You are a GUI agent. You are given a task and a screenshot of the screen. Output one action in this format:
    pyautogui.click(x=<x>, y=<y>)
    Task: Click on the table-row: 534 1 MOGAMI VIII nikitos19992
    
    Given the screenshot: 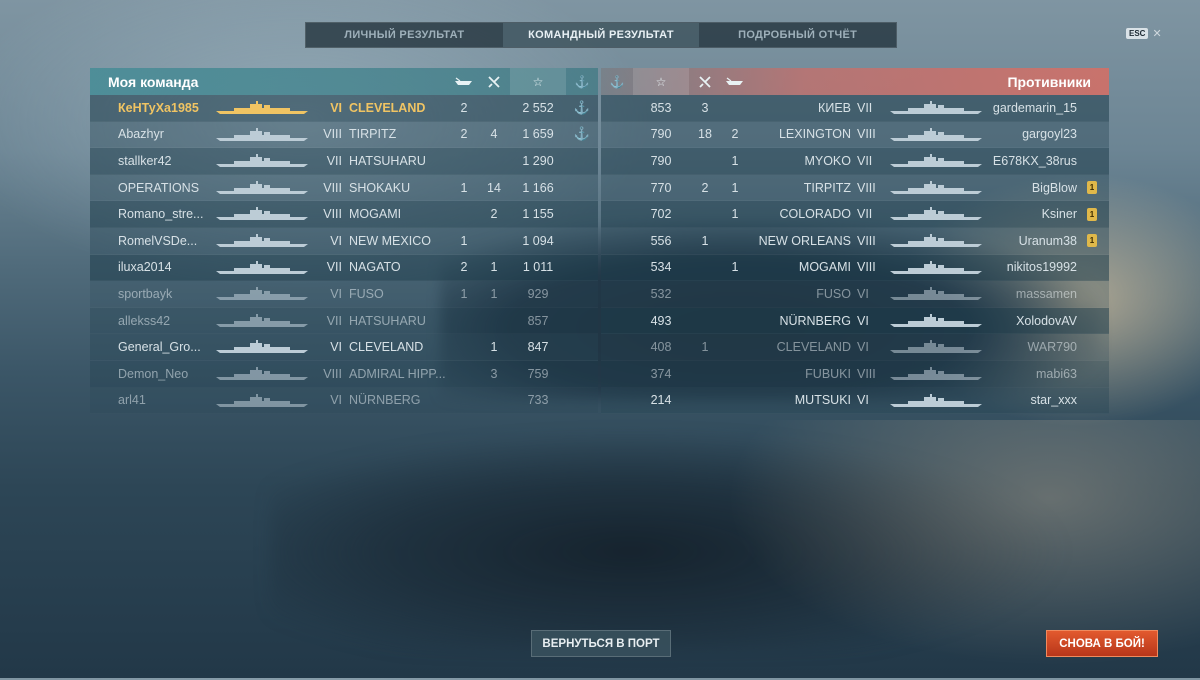 What is the action you would take?
    pyautogui.click(x=855, y=268)
    